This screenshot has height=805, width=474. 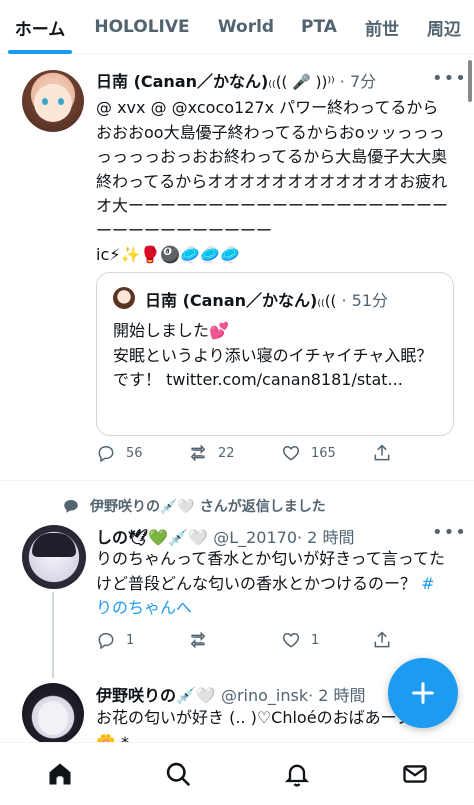 What do you see at coordinates (301, 82) in the screenshot?
I see `name-decoration: ₍₍(( 🎤 ))⁾⁾` at bounding box center [301, 82].